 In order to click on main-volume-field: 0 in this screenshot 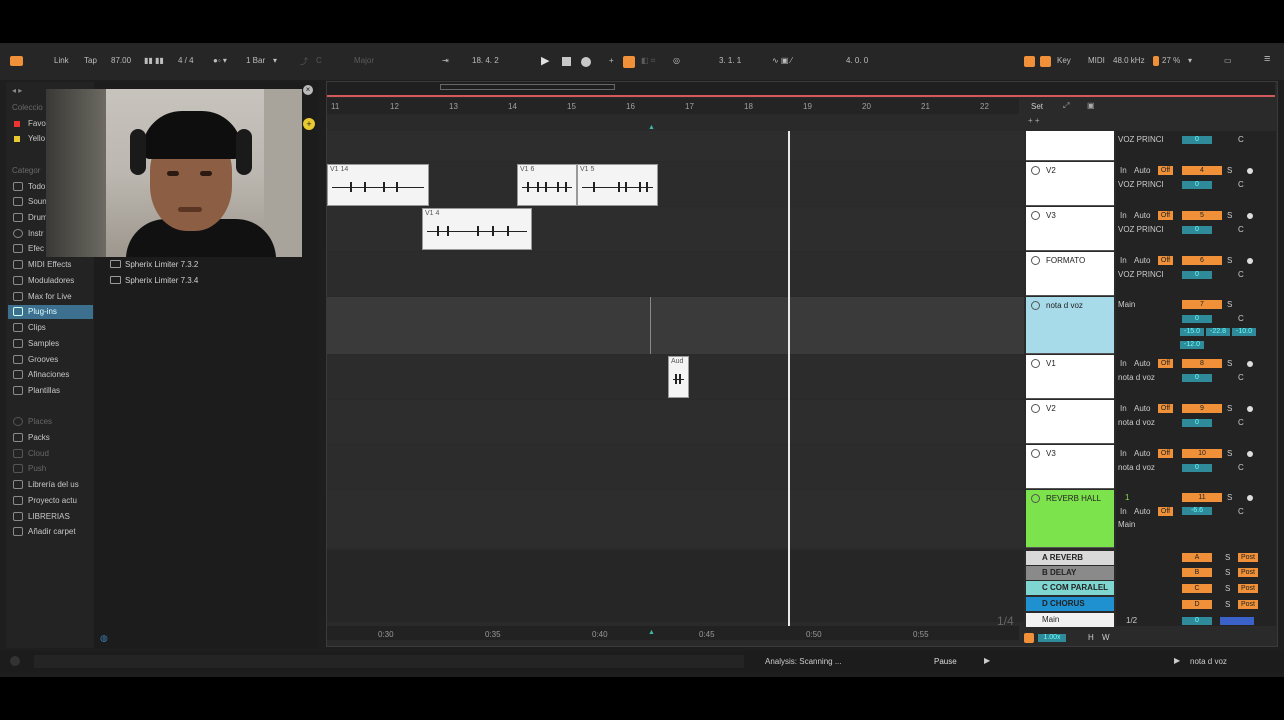, I will do `click(1197, 621)`.